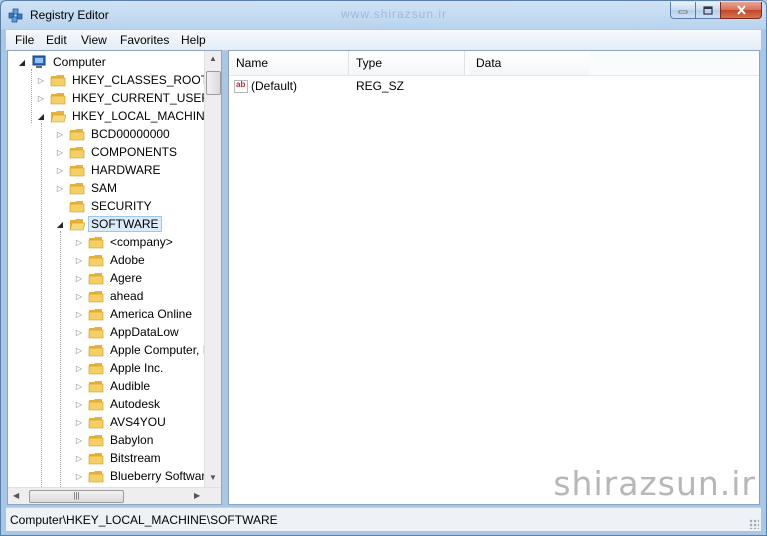  Describe the element at coordinates (76, 496) in the screenshot. I see `scroll-thumb: |||` at that location.